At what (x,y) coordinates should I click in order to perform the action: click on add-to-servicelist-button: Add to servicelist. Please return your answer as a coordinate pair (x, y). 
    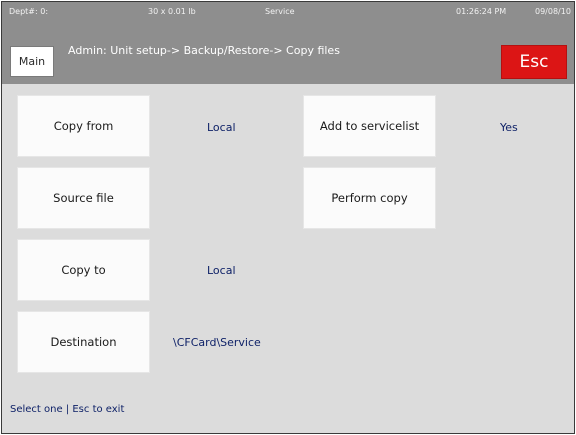
    Looking at the image, I should click on (369, 126).